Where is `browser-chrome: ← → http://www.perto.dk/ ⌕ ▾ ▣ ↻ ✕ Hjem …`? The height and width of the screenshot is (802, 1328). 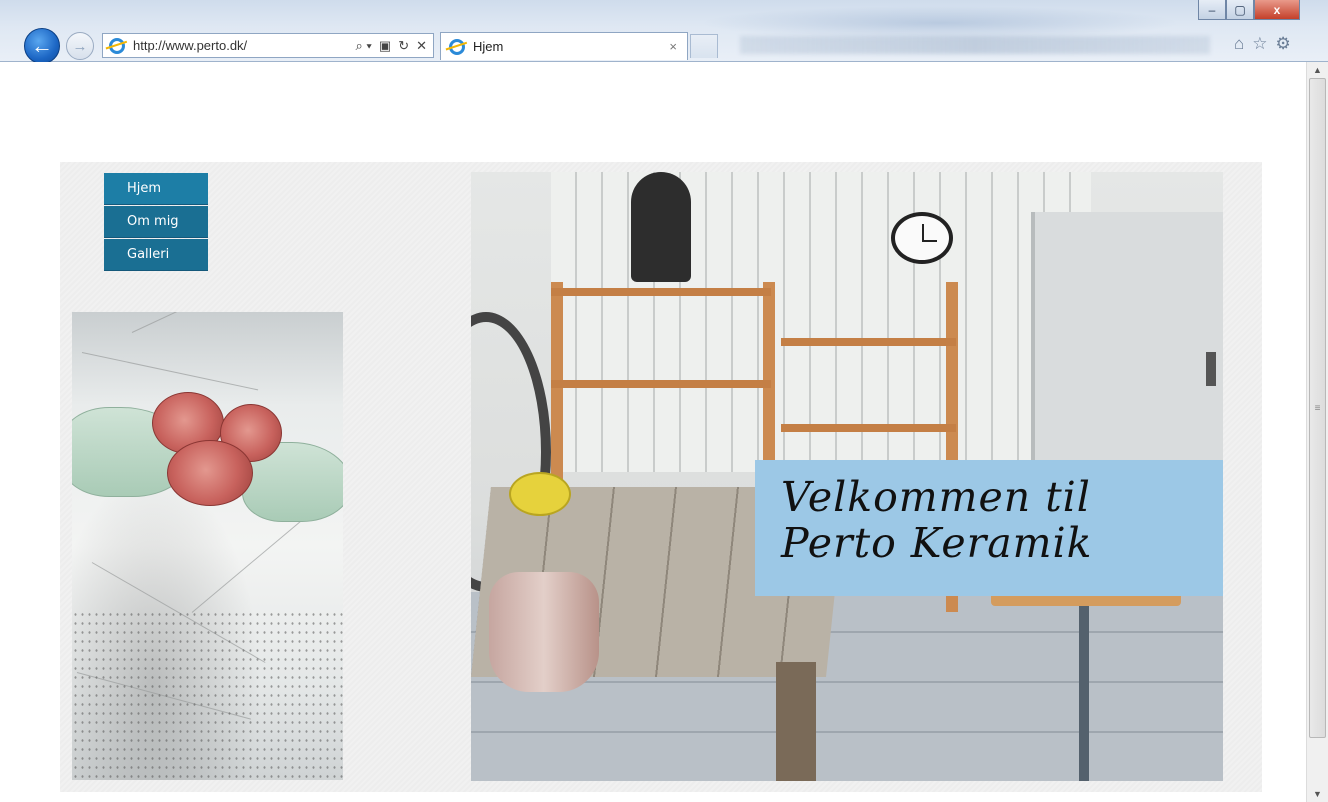 browser-chrome: ← → http://www.perto.dk/ ⌕ ▾ ▣ ↻ ✕ Hjem … is located at coordinates (664, 32).